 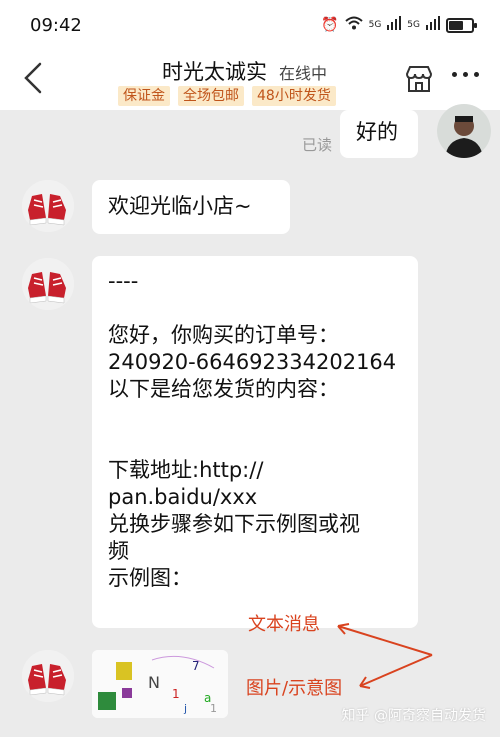 I want to click on image-message: N 1 7 a j 1, so click(x=160, y=684).